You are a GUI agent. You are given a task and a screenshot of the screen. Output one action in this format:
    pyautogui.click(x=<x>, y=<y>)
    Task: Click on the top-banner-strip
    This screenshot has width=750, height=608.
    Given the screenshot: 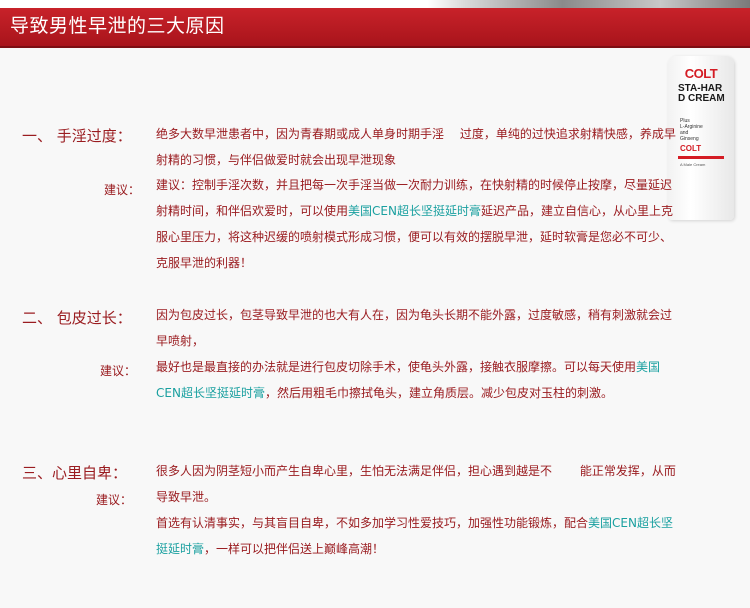 What is the action you would take?
    pyautogui.click(x=375, y=4)
    